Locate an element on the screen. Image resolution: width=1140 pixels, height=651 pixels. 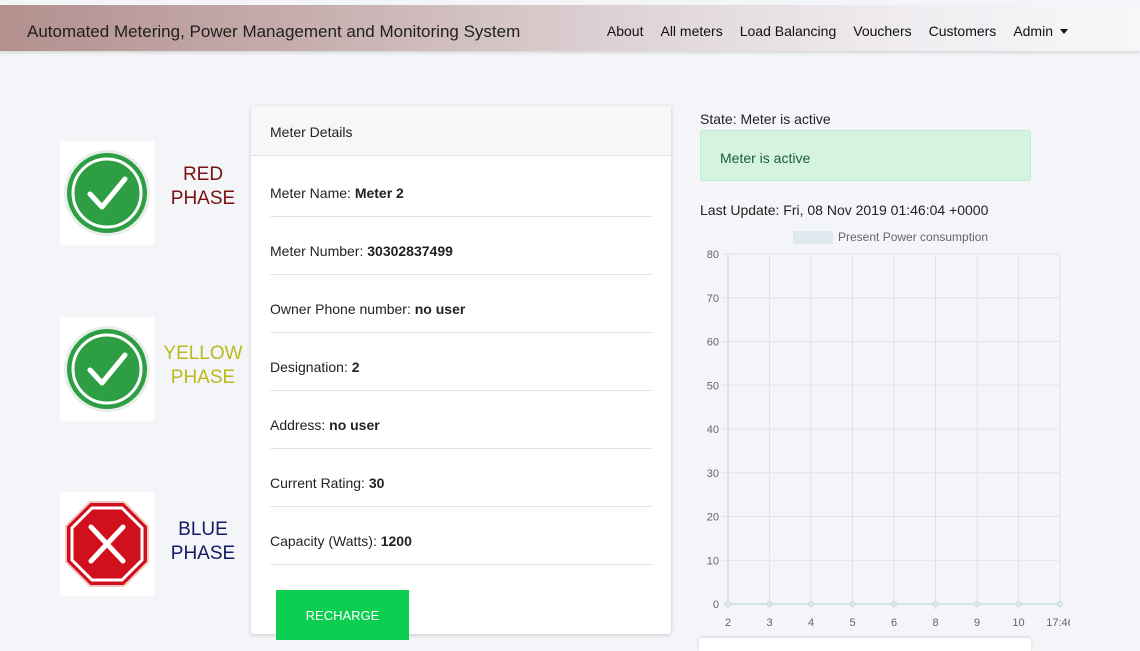
detail-label: Current Rating: is located at coordinates (319, 483).